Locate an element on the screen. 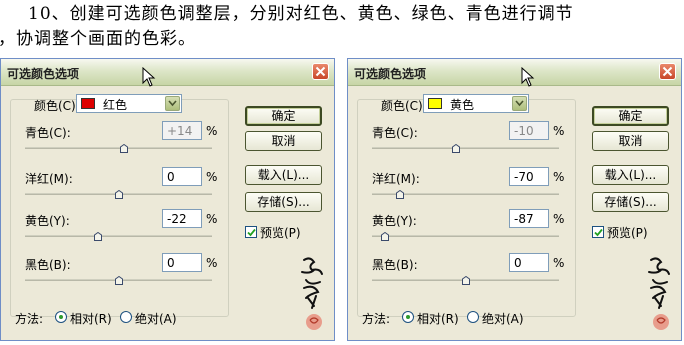 The width and height of the screenshot is (684, 345). caption-line-1: 10、创建可选颜色调整层，分别对红色、黄色、绿色、青色进行调节 is located at coordinates (301, 14).